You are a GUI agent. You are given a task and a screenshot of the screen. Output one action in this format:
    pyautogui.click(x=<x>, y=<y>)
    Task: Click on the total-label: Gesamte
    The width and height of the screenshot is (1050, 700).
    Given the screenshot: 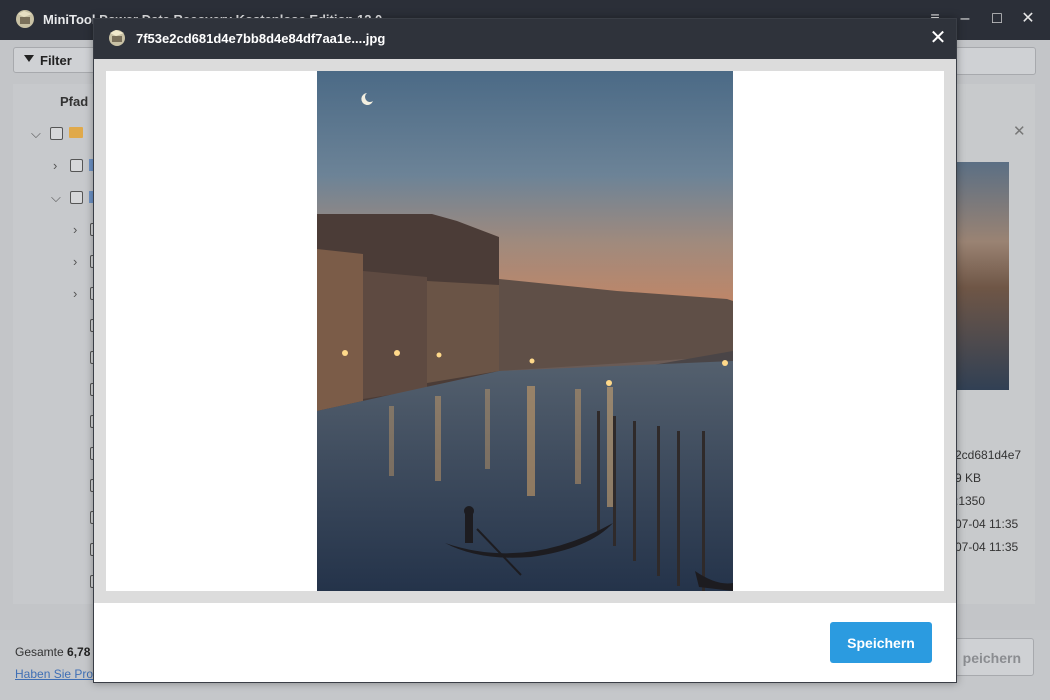 What is the action you would take?
    pyautogui.click(x=39, y=652)
    